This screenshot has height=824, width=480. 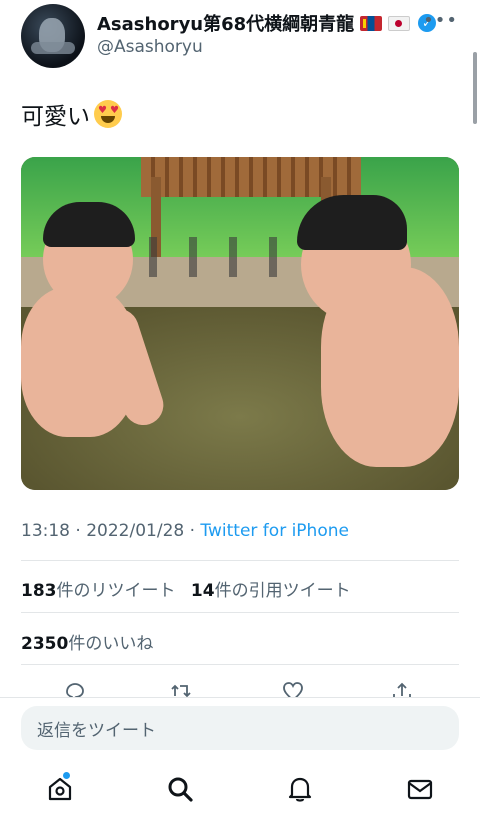 I want to click on avatar-figure-base, so click(x=53, y=48).